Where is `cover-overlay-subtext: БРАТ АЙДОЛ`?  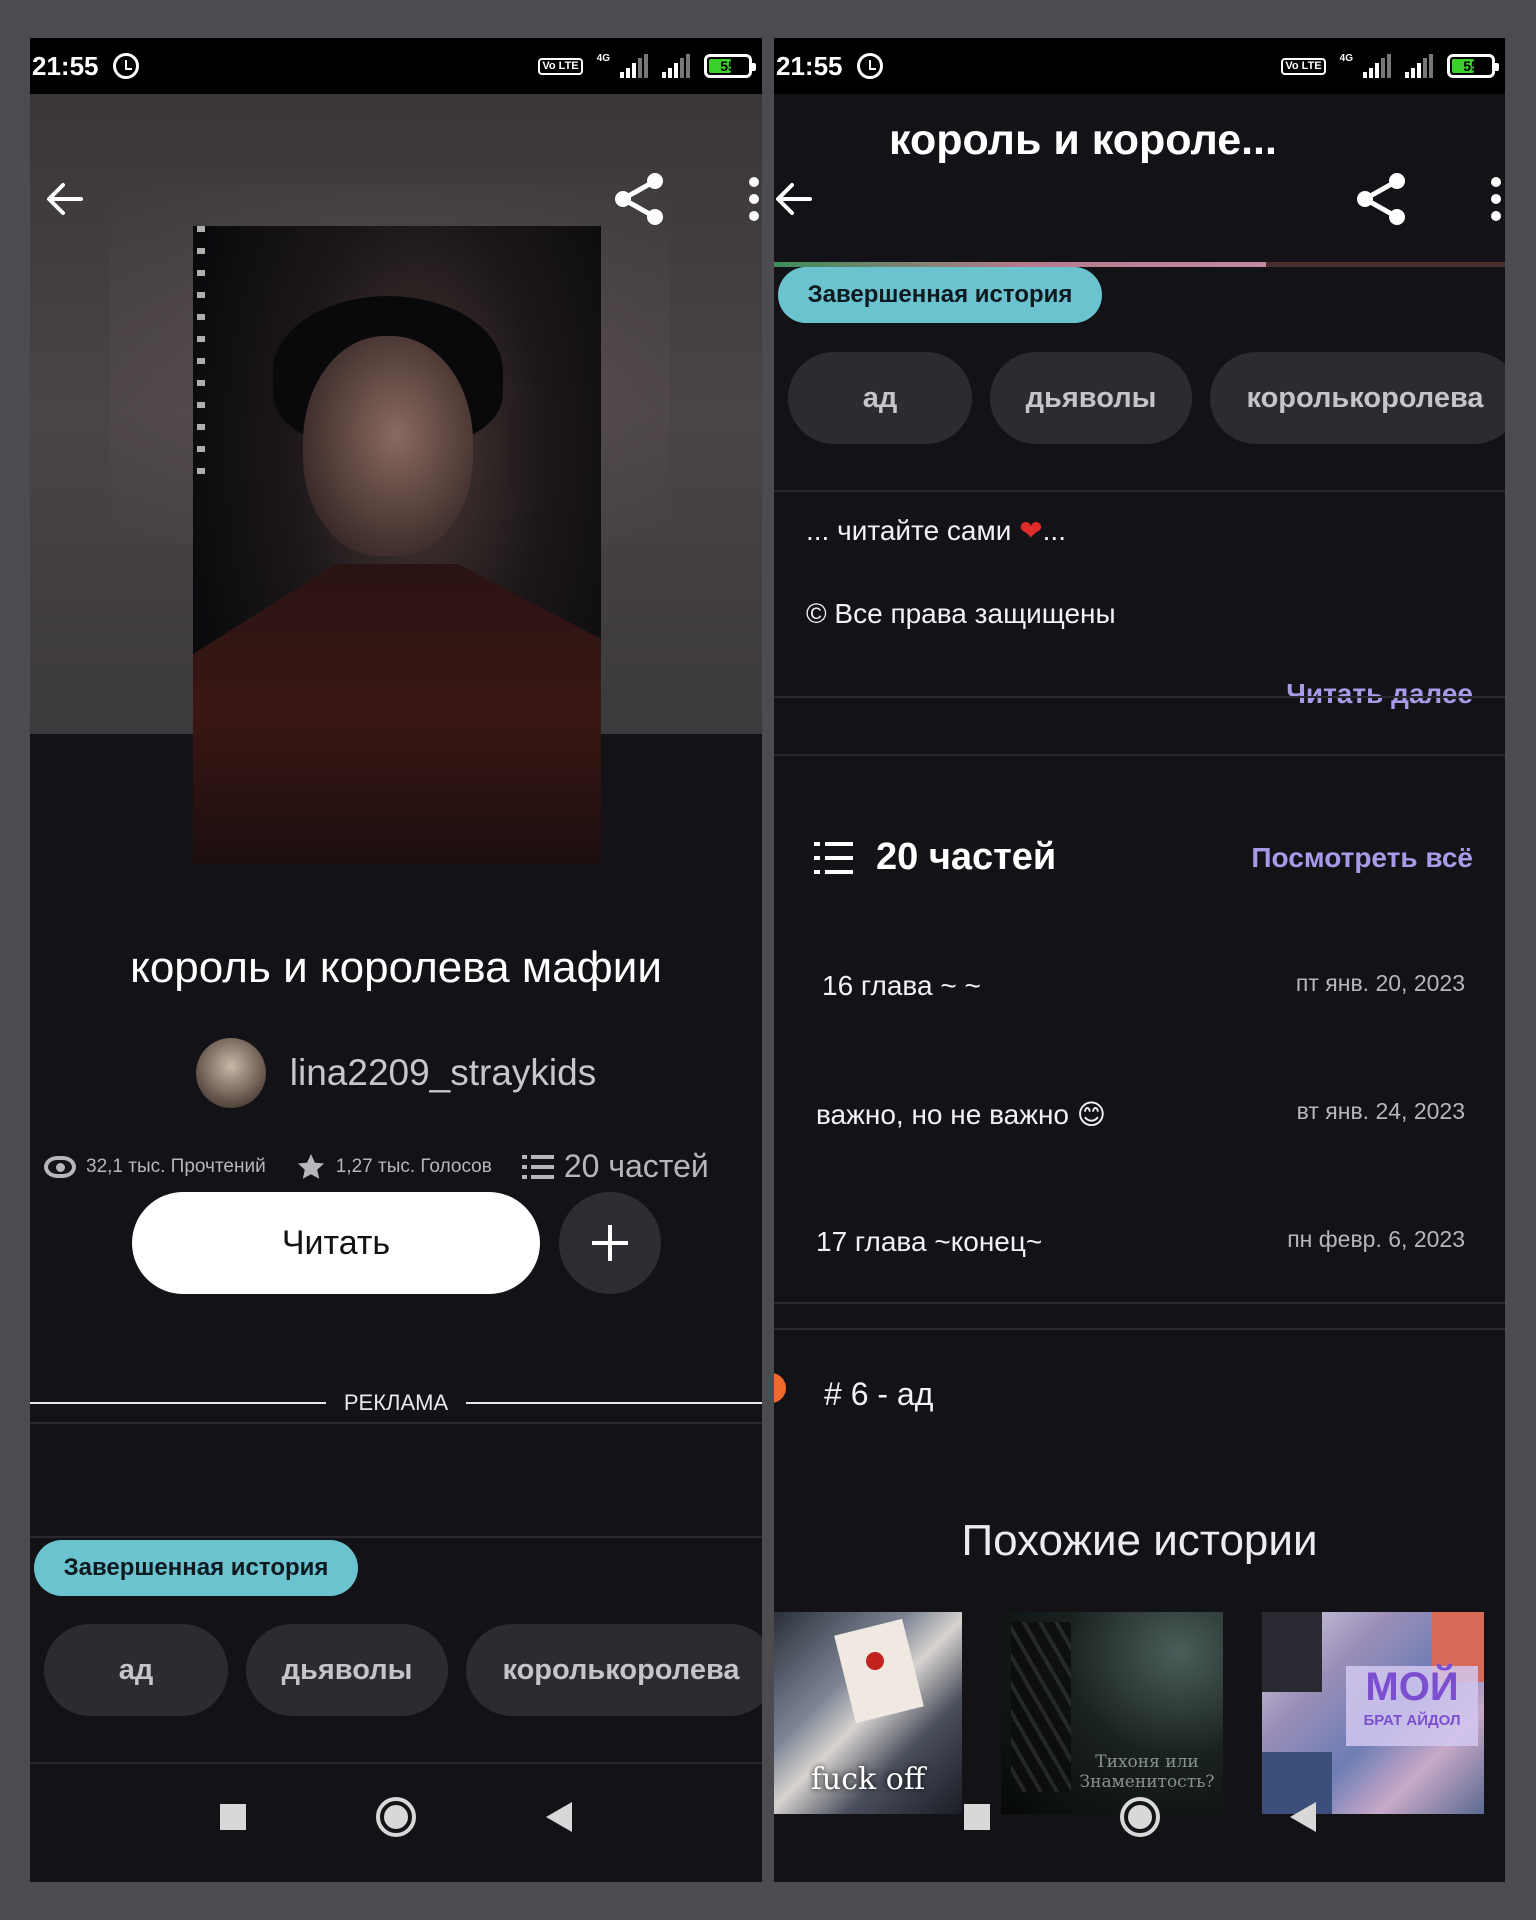
cover-overlay-subtext: БРАТ АЙДОЛ is located at coordinates (1412, 1720).